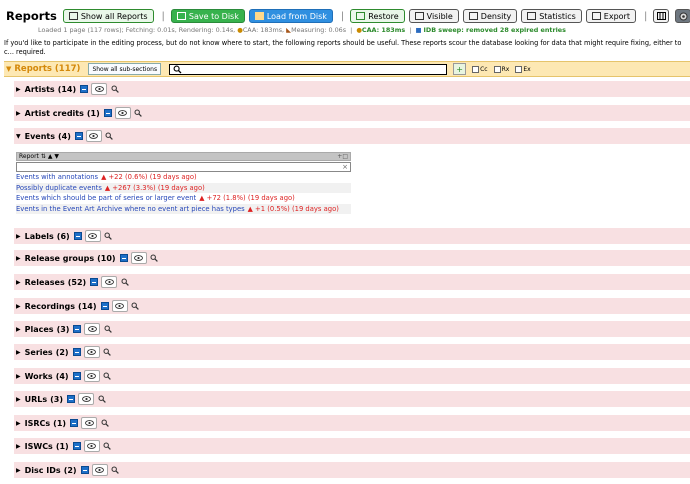  I want to click on section-name: URLs, so click(36, 399).